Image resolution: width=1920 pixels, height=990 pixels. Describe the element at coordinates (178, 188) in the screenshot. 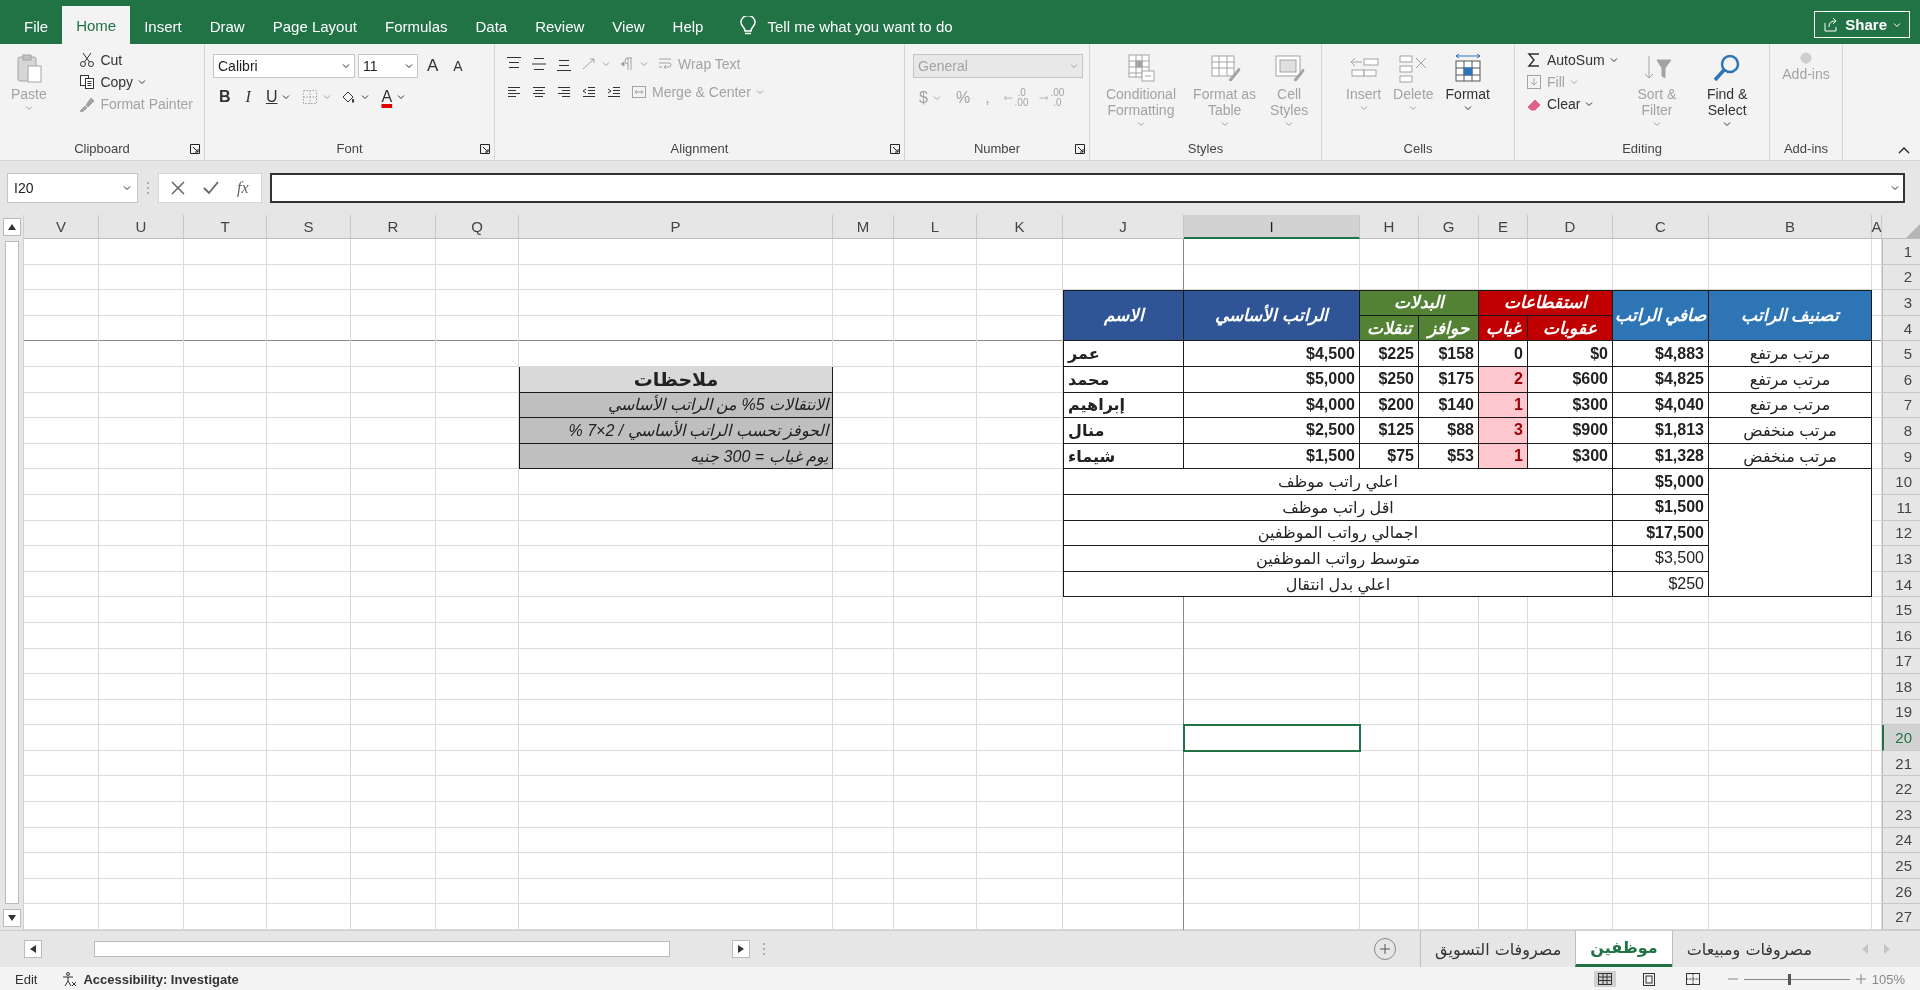

I see `cancel-icon` at that location.